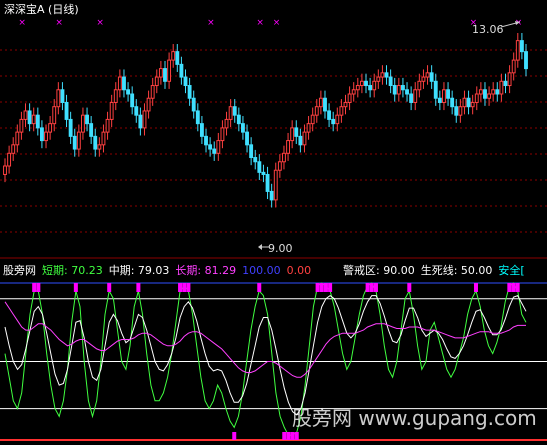 This screenshot has width=547, height=445. Describe the element at coordinates (100, 23) in the screenshot. I see `price-top-marker-2: ×` at that location.